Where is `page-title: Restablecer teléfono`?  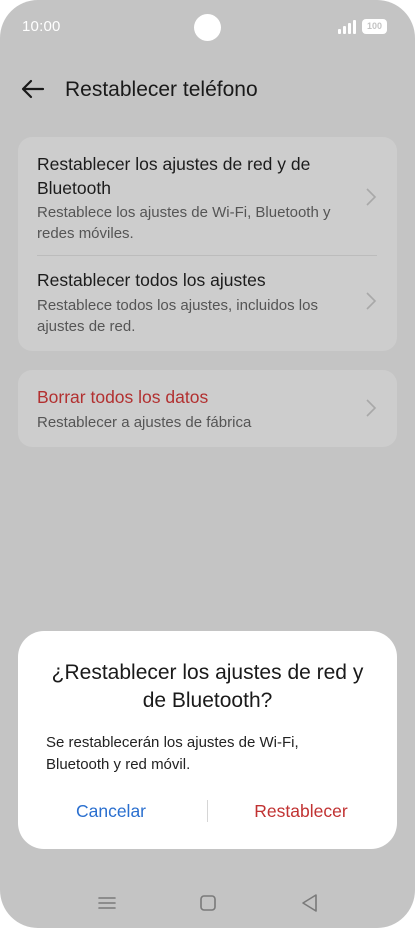
page-title: Restablecer teléfono is located at coordinates (161, 89).